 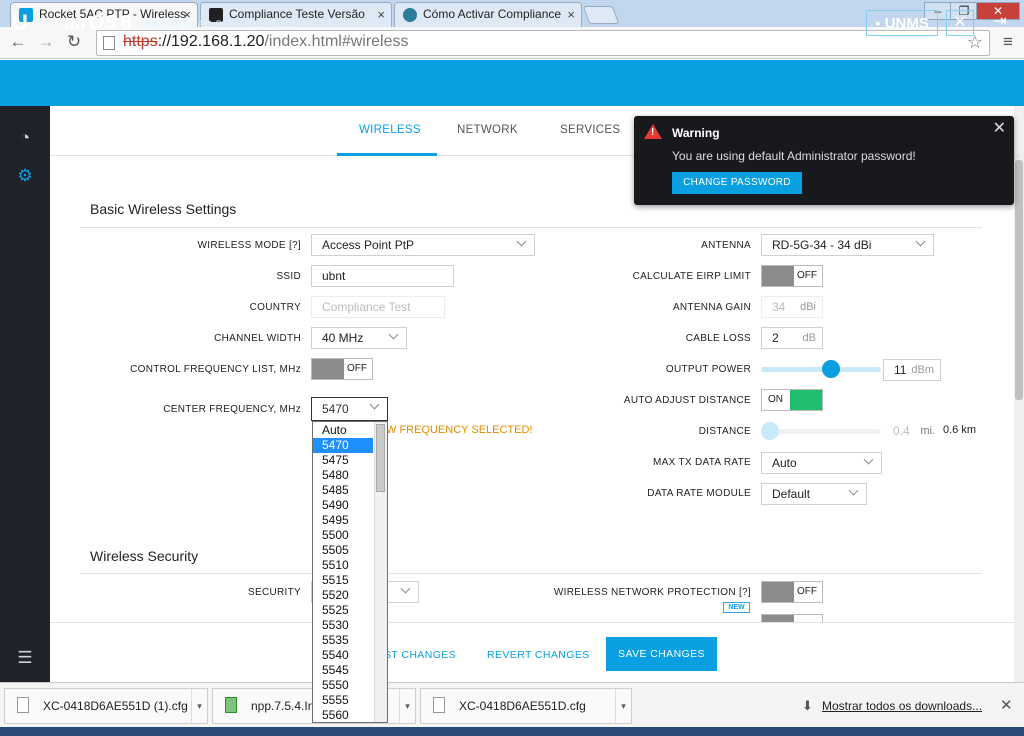 I want to click on distance-value: 0.4, so click(x=901, y=431).